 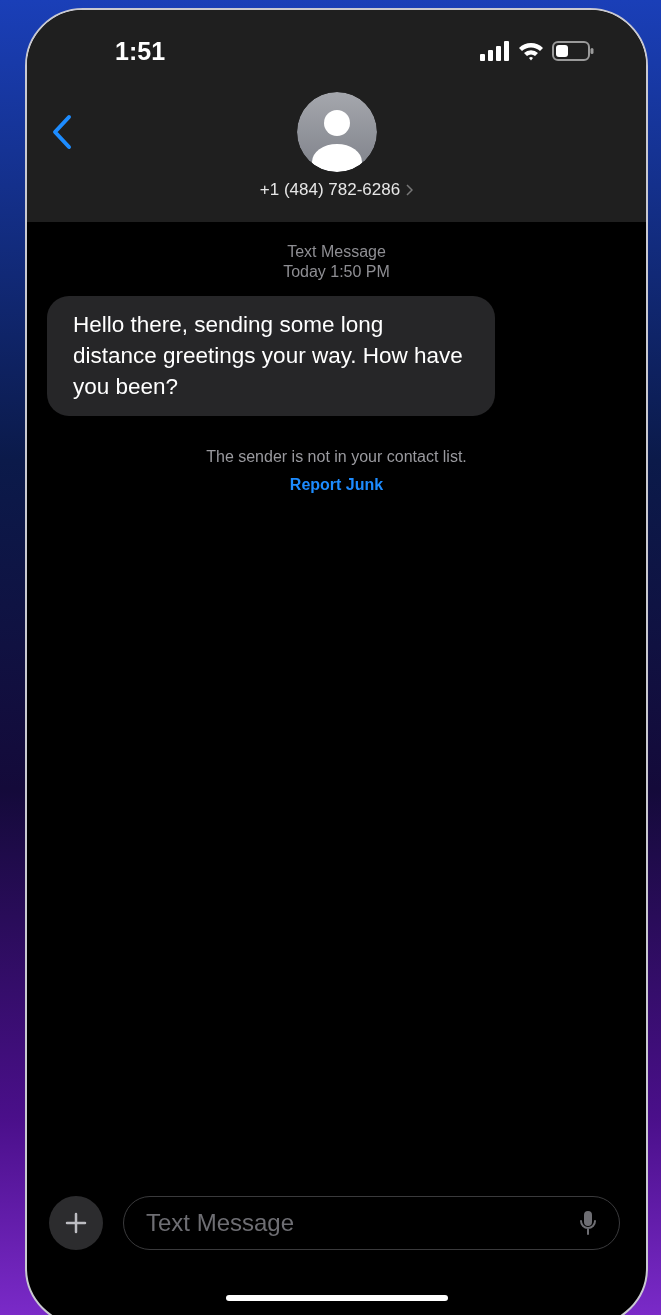 I want to click on plus-icon, so click(x=76, y=1223).